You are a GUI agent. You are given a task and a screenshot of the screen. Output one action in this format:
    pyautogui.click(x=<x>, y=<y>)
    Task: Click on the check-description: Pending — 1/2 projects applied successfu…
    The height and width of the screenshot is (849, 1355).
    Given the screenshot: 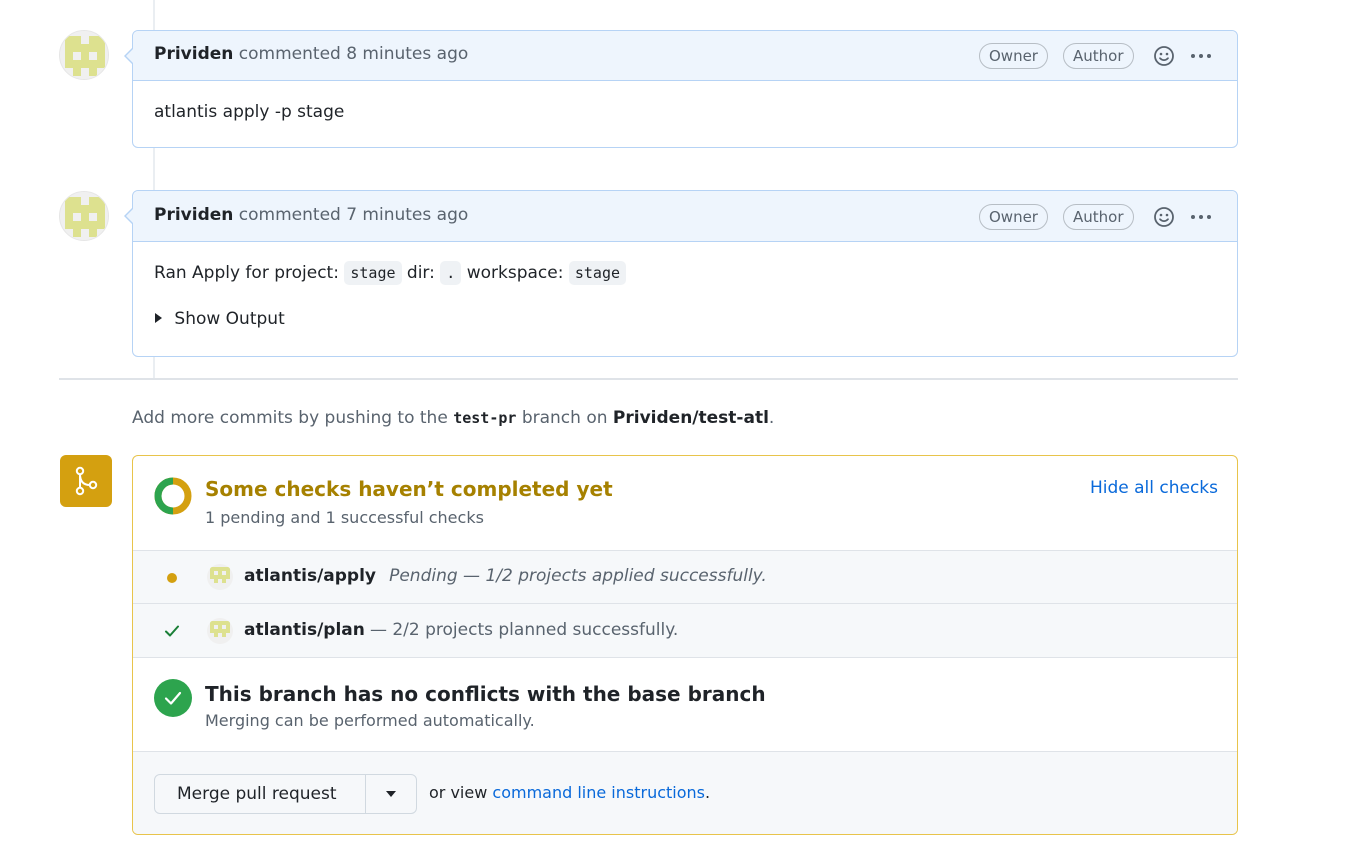 What is the action you would take?
    pyautogui.click(x=578, y=576)
    